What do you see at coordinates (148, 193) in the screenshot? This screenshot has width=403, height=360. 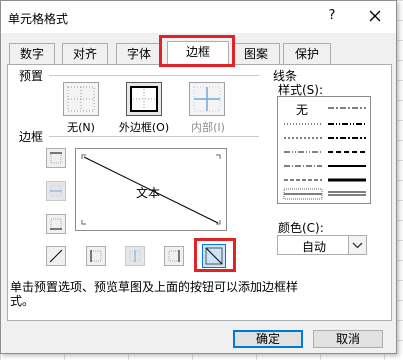 I see `preview-text: 文本` at bounding box center [148, 193].